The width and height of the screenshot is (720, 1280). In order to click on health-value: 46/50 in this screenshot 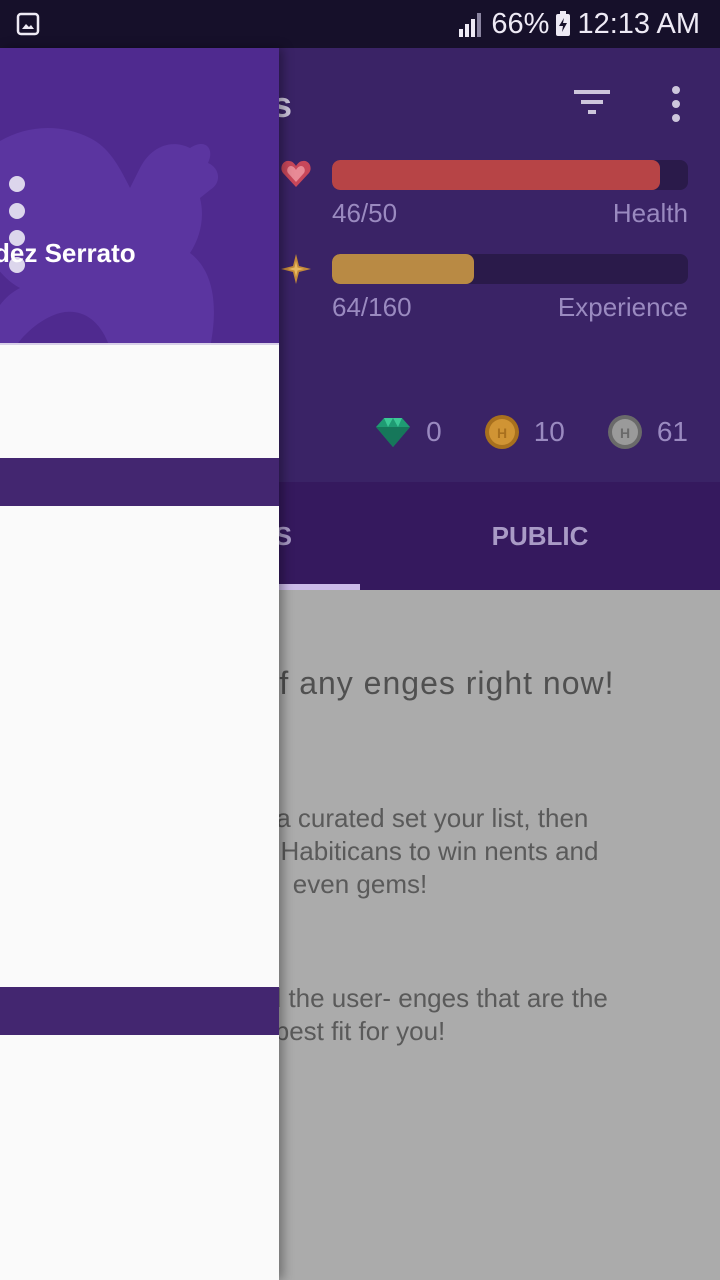, I will do `click(365, 213)`.